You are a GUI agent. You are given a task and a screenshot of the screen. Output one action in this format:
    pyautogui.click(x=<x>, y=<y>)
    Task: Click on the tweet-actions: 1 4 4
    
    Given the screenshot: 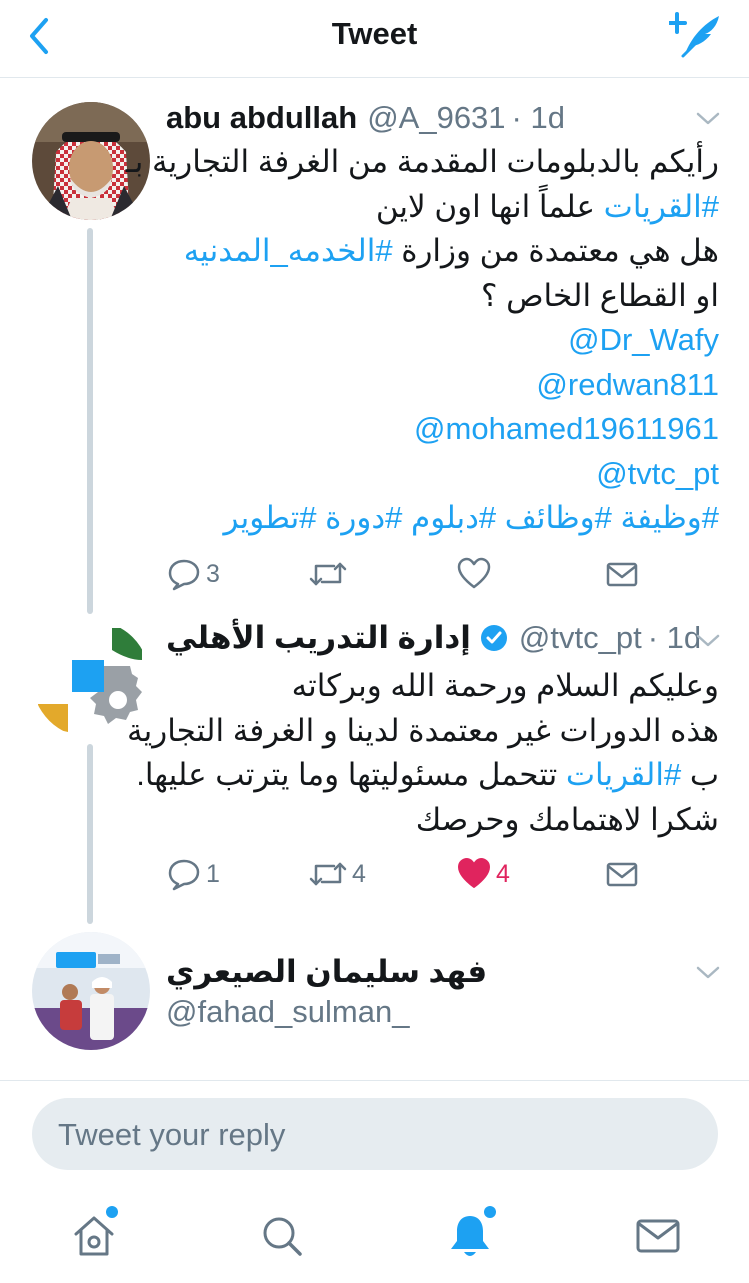 What is the action you would take?
    pyautogui.click(x=406, y=874)
    